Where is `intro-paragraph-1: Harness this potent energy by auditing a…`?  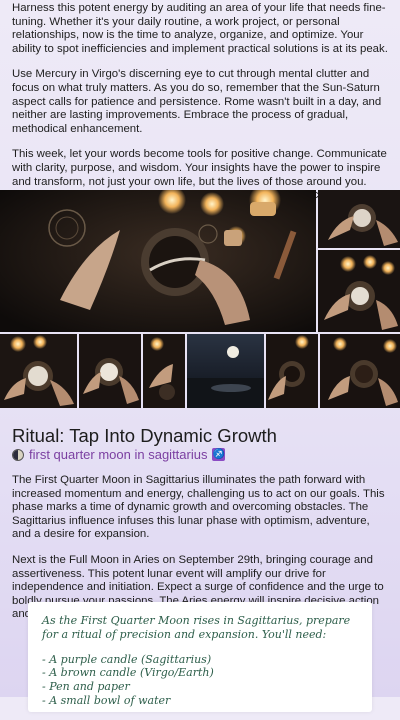 intro-paragraph-1: Harness this potent energy by auditing a… is located at coordinates (200, 28).